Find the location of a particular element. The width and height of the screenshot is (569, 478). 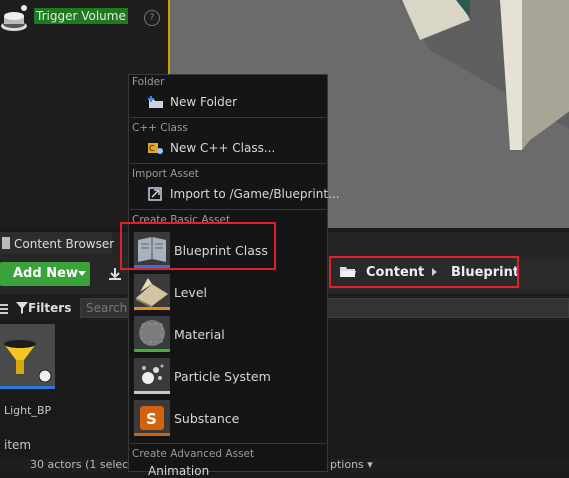

menu-item-new-folder: New Folder is located at coordinates (203, 102).